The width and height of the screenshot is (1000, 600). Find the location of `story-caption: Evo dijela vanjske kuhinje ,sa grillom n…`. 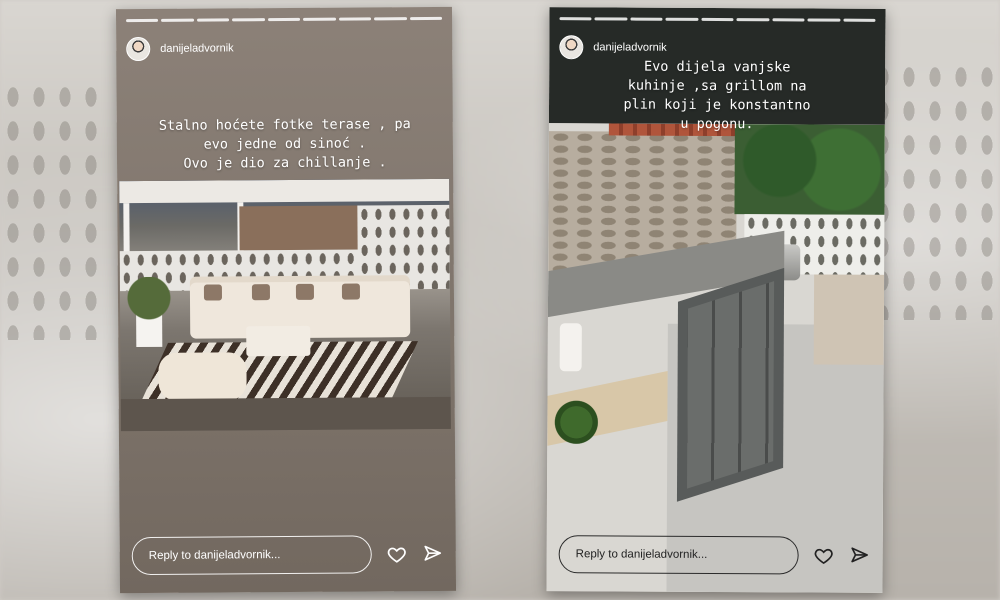

story-caption: Evo dijela vanjske kuhinje ,sa grillom n… is located at coordinates (717, 96).